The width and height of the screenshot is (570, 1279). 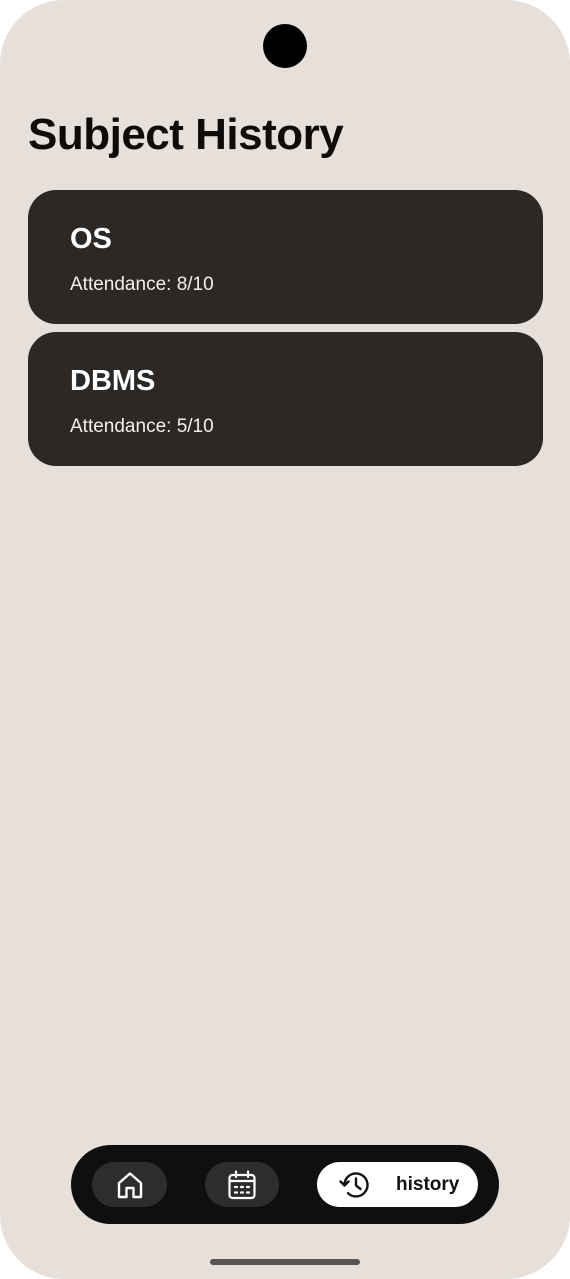 What do you see at coordinates (285, 257) in the screenshot?
I see `subject-card-os: OS Attendance: 8/10` at bounding box center [285, 257].